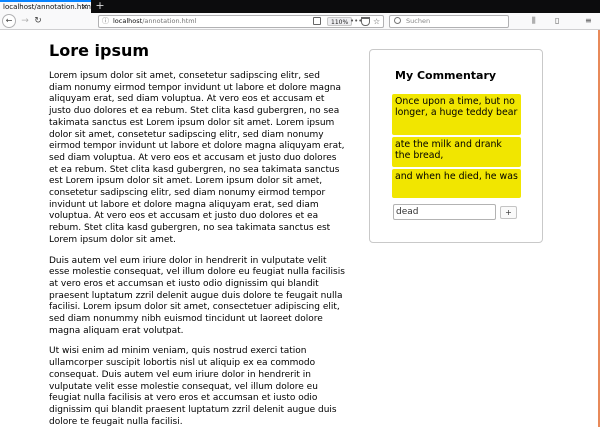 Image resolution: width=600 pixels, height=427 pixels. What do you see at coordinates (99, 50) in the screenshot?
I see `page-title: Lore ipsum` at bounding box center [99, 50].